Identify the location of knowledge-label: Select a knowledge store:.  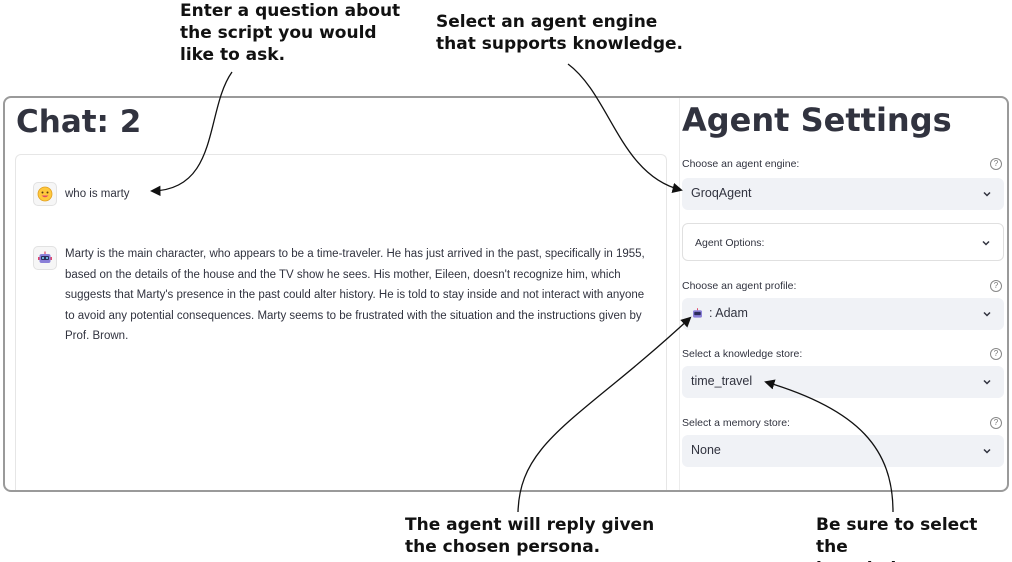
(742, 354).